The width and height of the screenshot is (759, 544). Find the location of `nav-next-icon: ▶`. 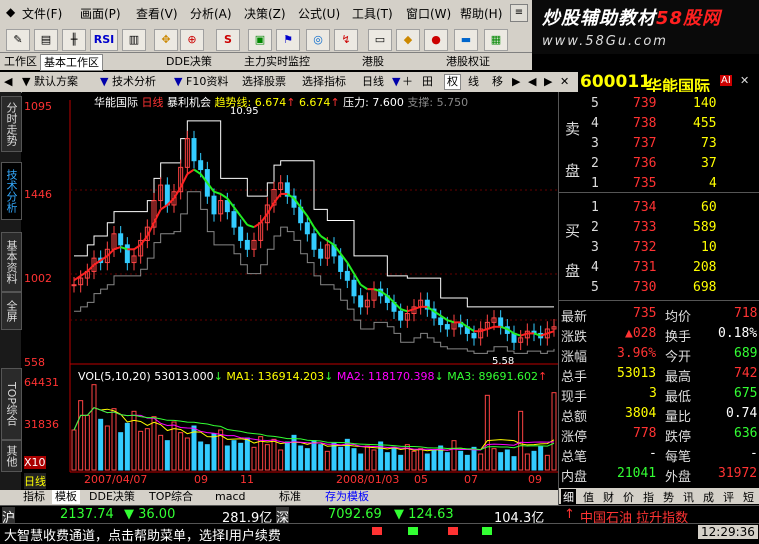

nav-next-icon: ▶ is located at coordinates (516, 82).